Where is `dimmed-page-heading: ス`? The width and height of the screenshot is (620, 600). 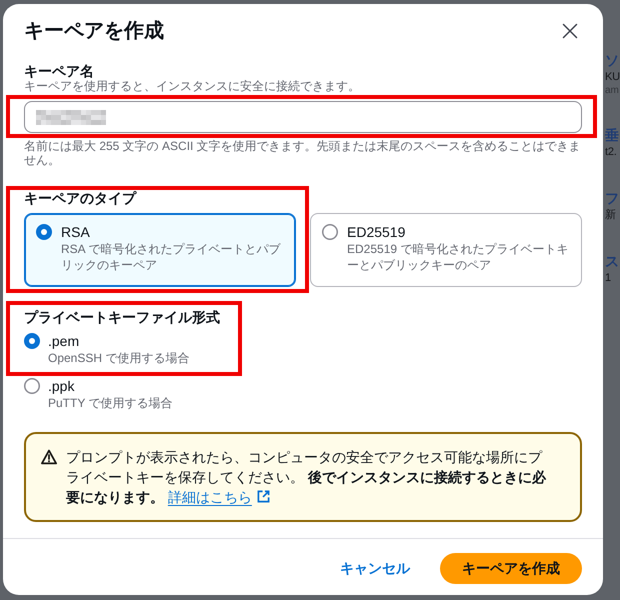 dimmed-page-heading: ス is located at coordinates (612, 261).